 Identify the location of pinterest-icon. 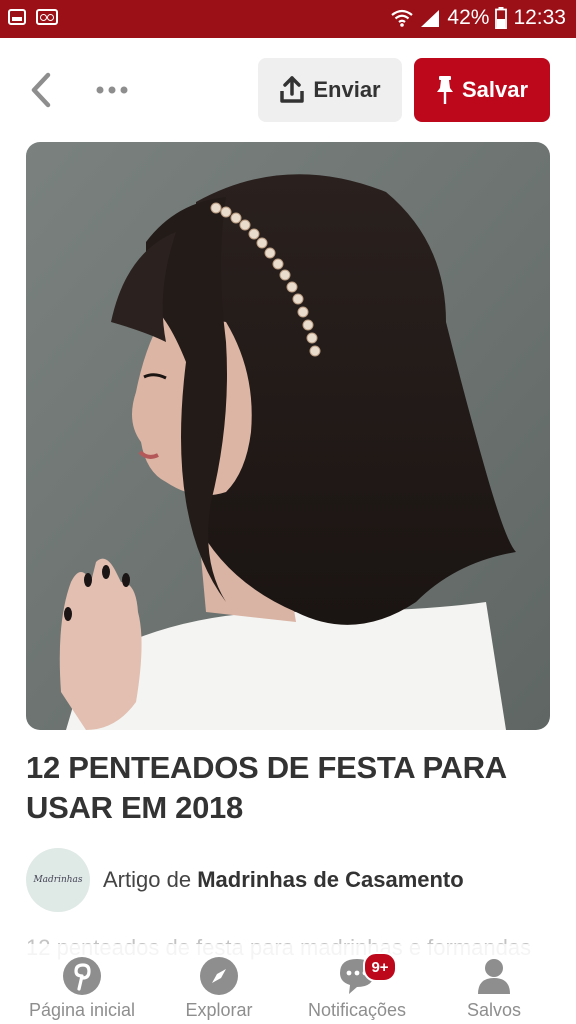
(82, 976).